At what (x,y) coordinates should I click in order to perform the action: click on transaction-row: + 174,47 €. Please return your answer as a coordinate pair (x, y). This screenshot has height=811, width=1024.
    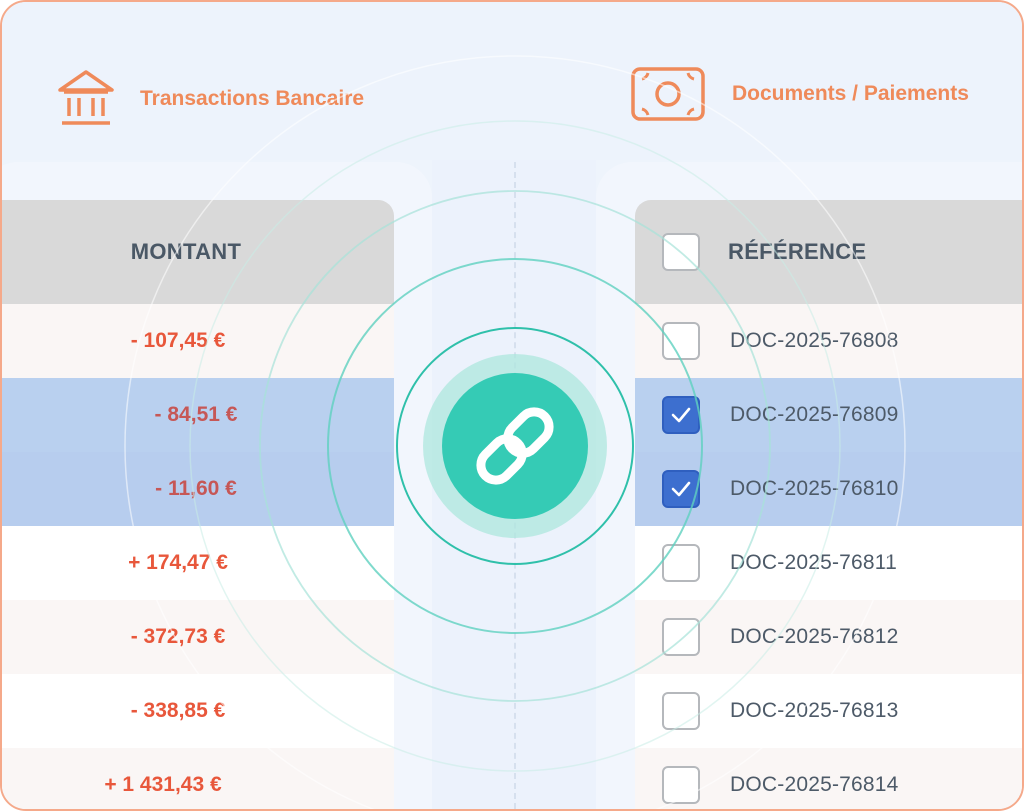
    Looking at the image, I should click on (198, 563).